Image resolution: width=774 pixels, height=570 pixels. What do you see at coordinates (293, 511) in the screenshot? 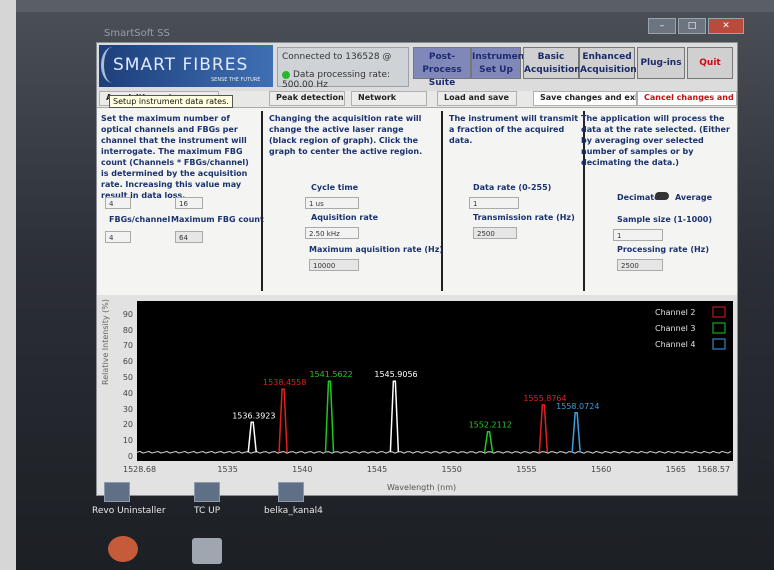
I see `belka-kanal4-label: belka_kanal4` at bounding box center [293, 511].